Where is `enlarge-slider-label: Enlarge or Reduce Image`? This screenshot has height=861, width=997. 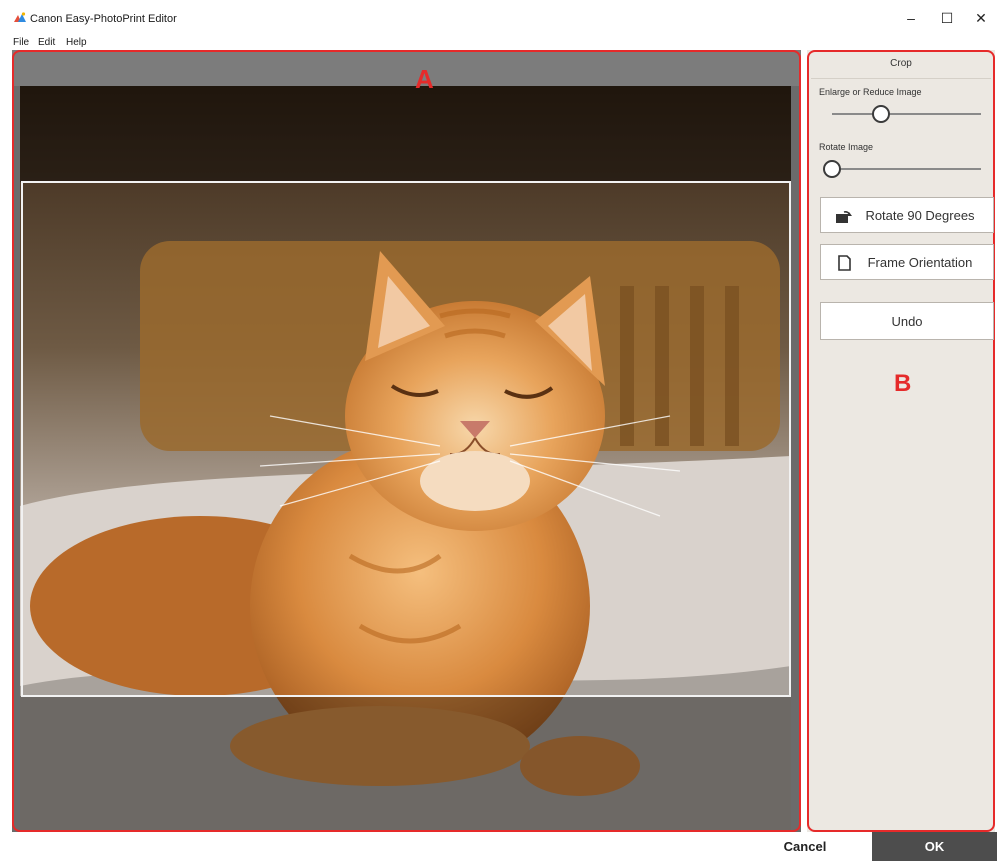
enlarge-slider-label: Enlarge or Reduce Image is located at coordinates (870, 92).